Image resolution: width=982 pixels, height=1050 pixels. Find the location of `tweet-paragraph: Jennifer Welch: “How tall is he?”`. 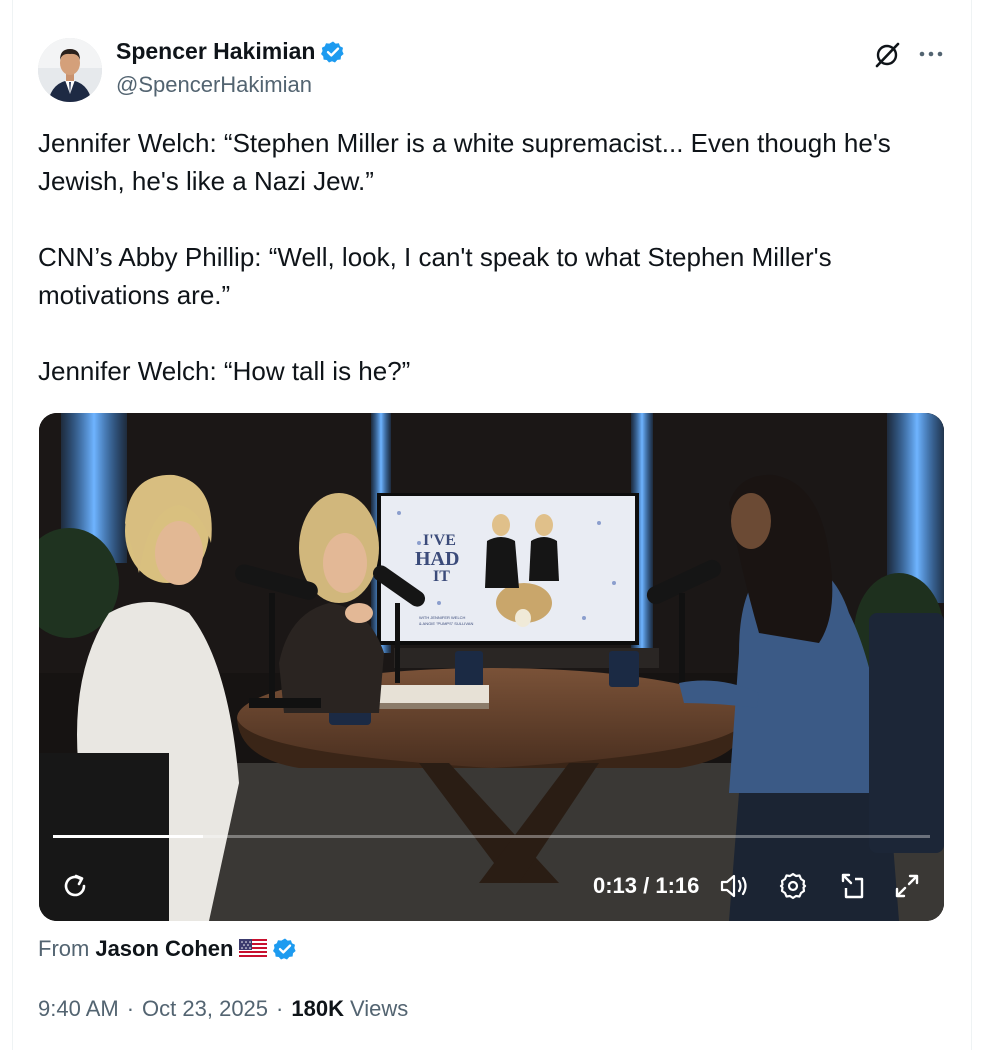

tweet-paragraph: Jennifer Welch: “How tall is he?” is located at coordinates (224, 371).